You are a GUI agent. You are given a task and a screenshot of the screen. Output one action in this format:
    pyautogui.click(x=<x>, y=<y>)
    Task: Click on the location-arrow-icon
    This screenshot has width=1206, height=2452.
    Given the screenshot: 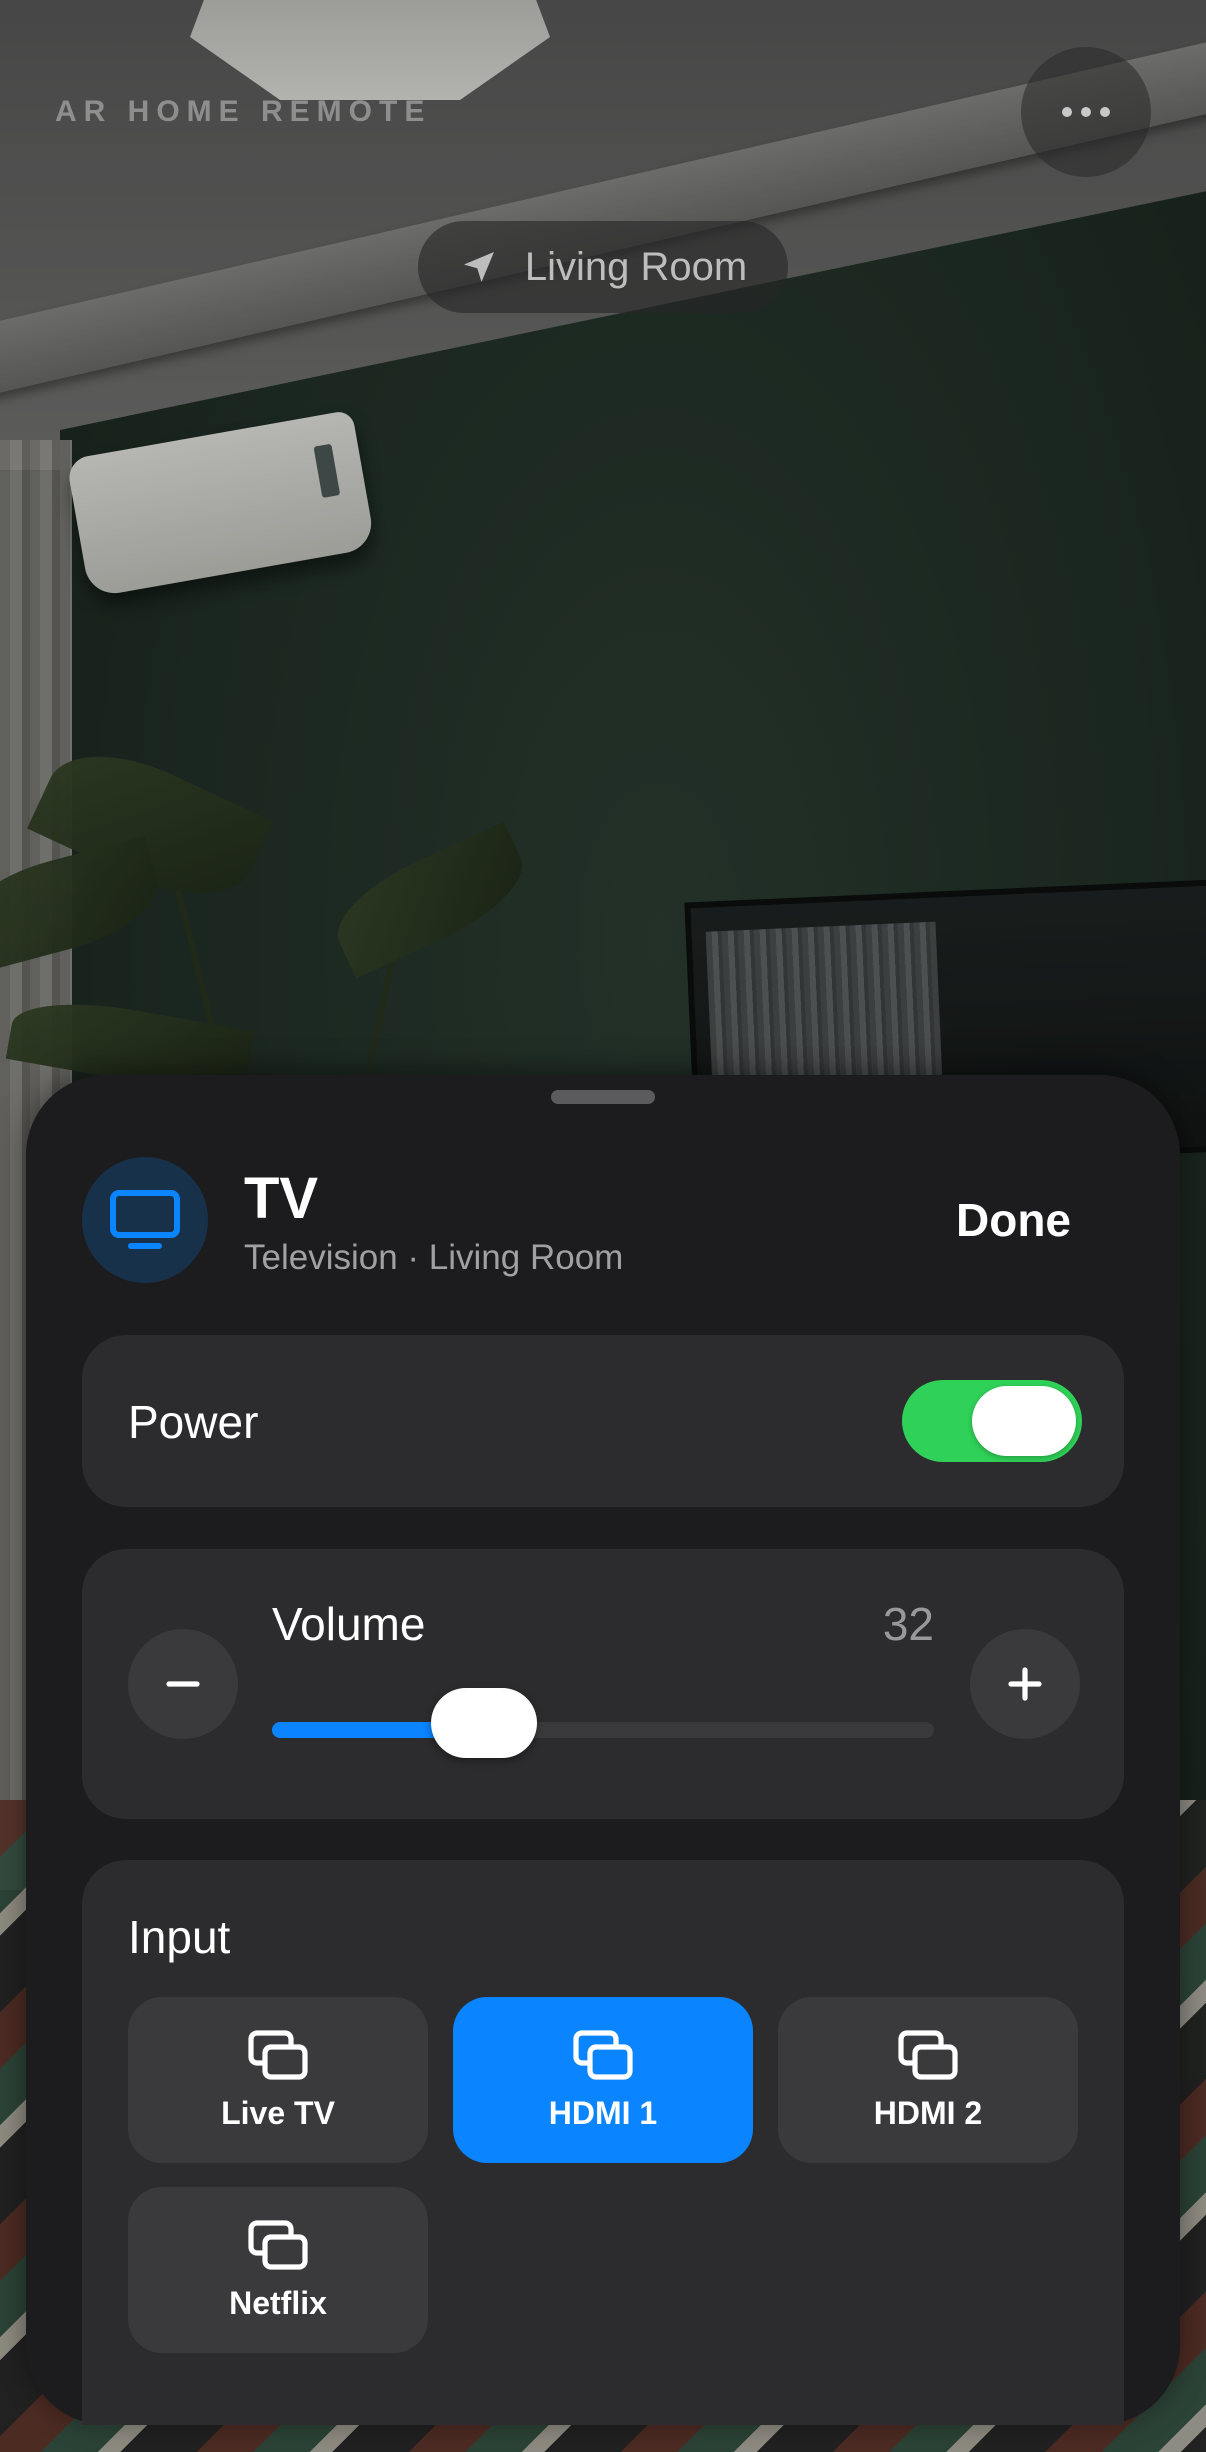 What is the action you would take?
    pyautogui.click(x=478, y=267)
    